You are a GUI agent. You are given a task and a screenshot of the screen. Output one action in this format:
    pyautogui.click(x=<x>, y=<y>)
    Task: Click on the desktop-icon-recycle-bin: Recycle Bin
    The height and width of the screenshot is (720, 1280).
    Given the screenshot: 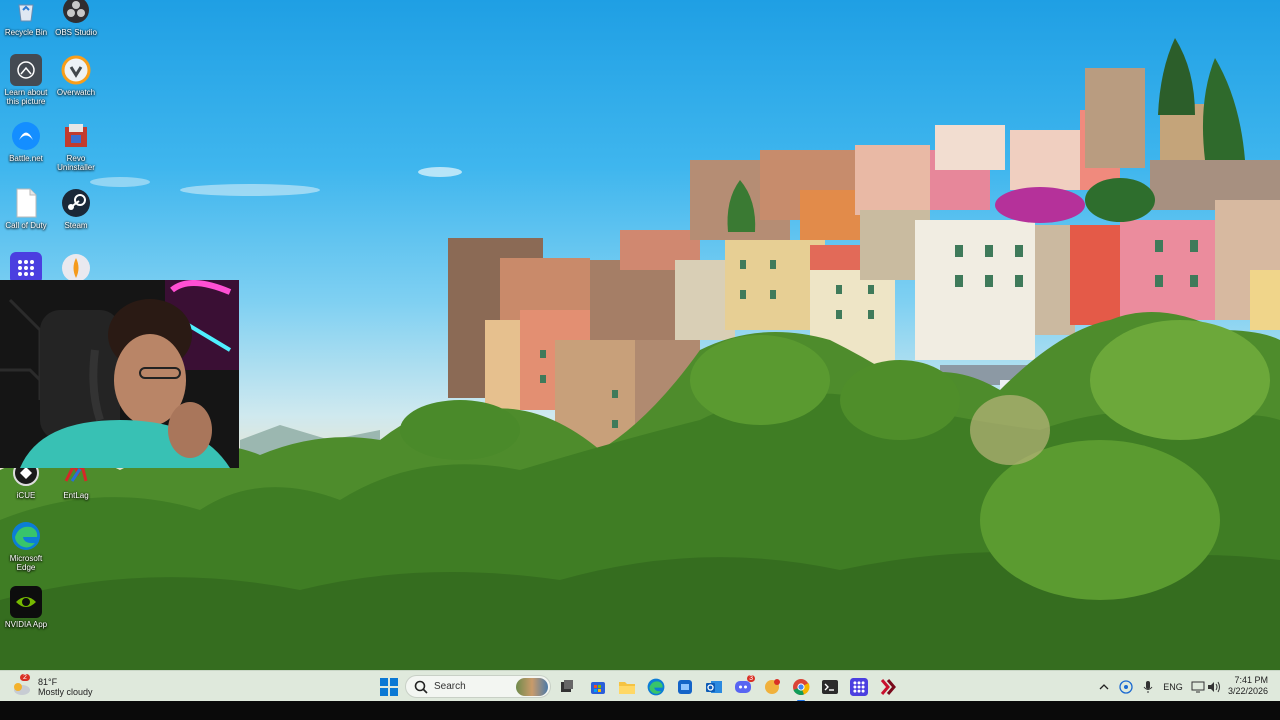 What is the action you would take?
    pyautogui.click(x=26, y=18)
    